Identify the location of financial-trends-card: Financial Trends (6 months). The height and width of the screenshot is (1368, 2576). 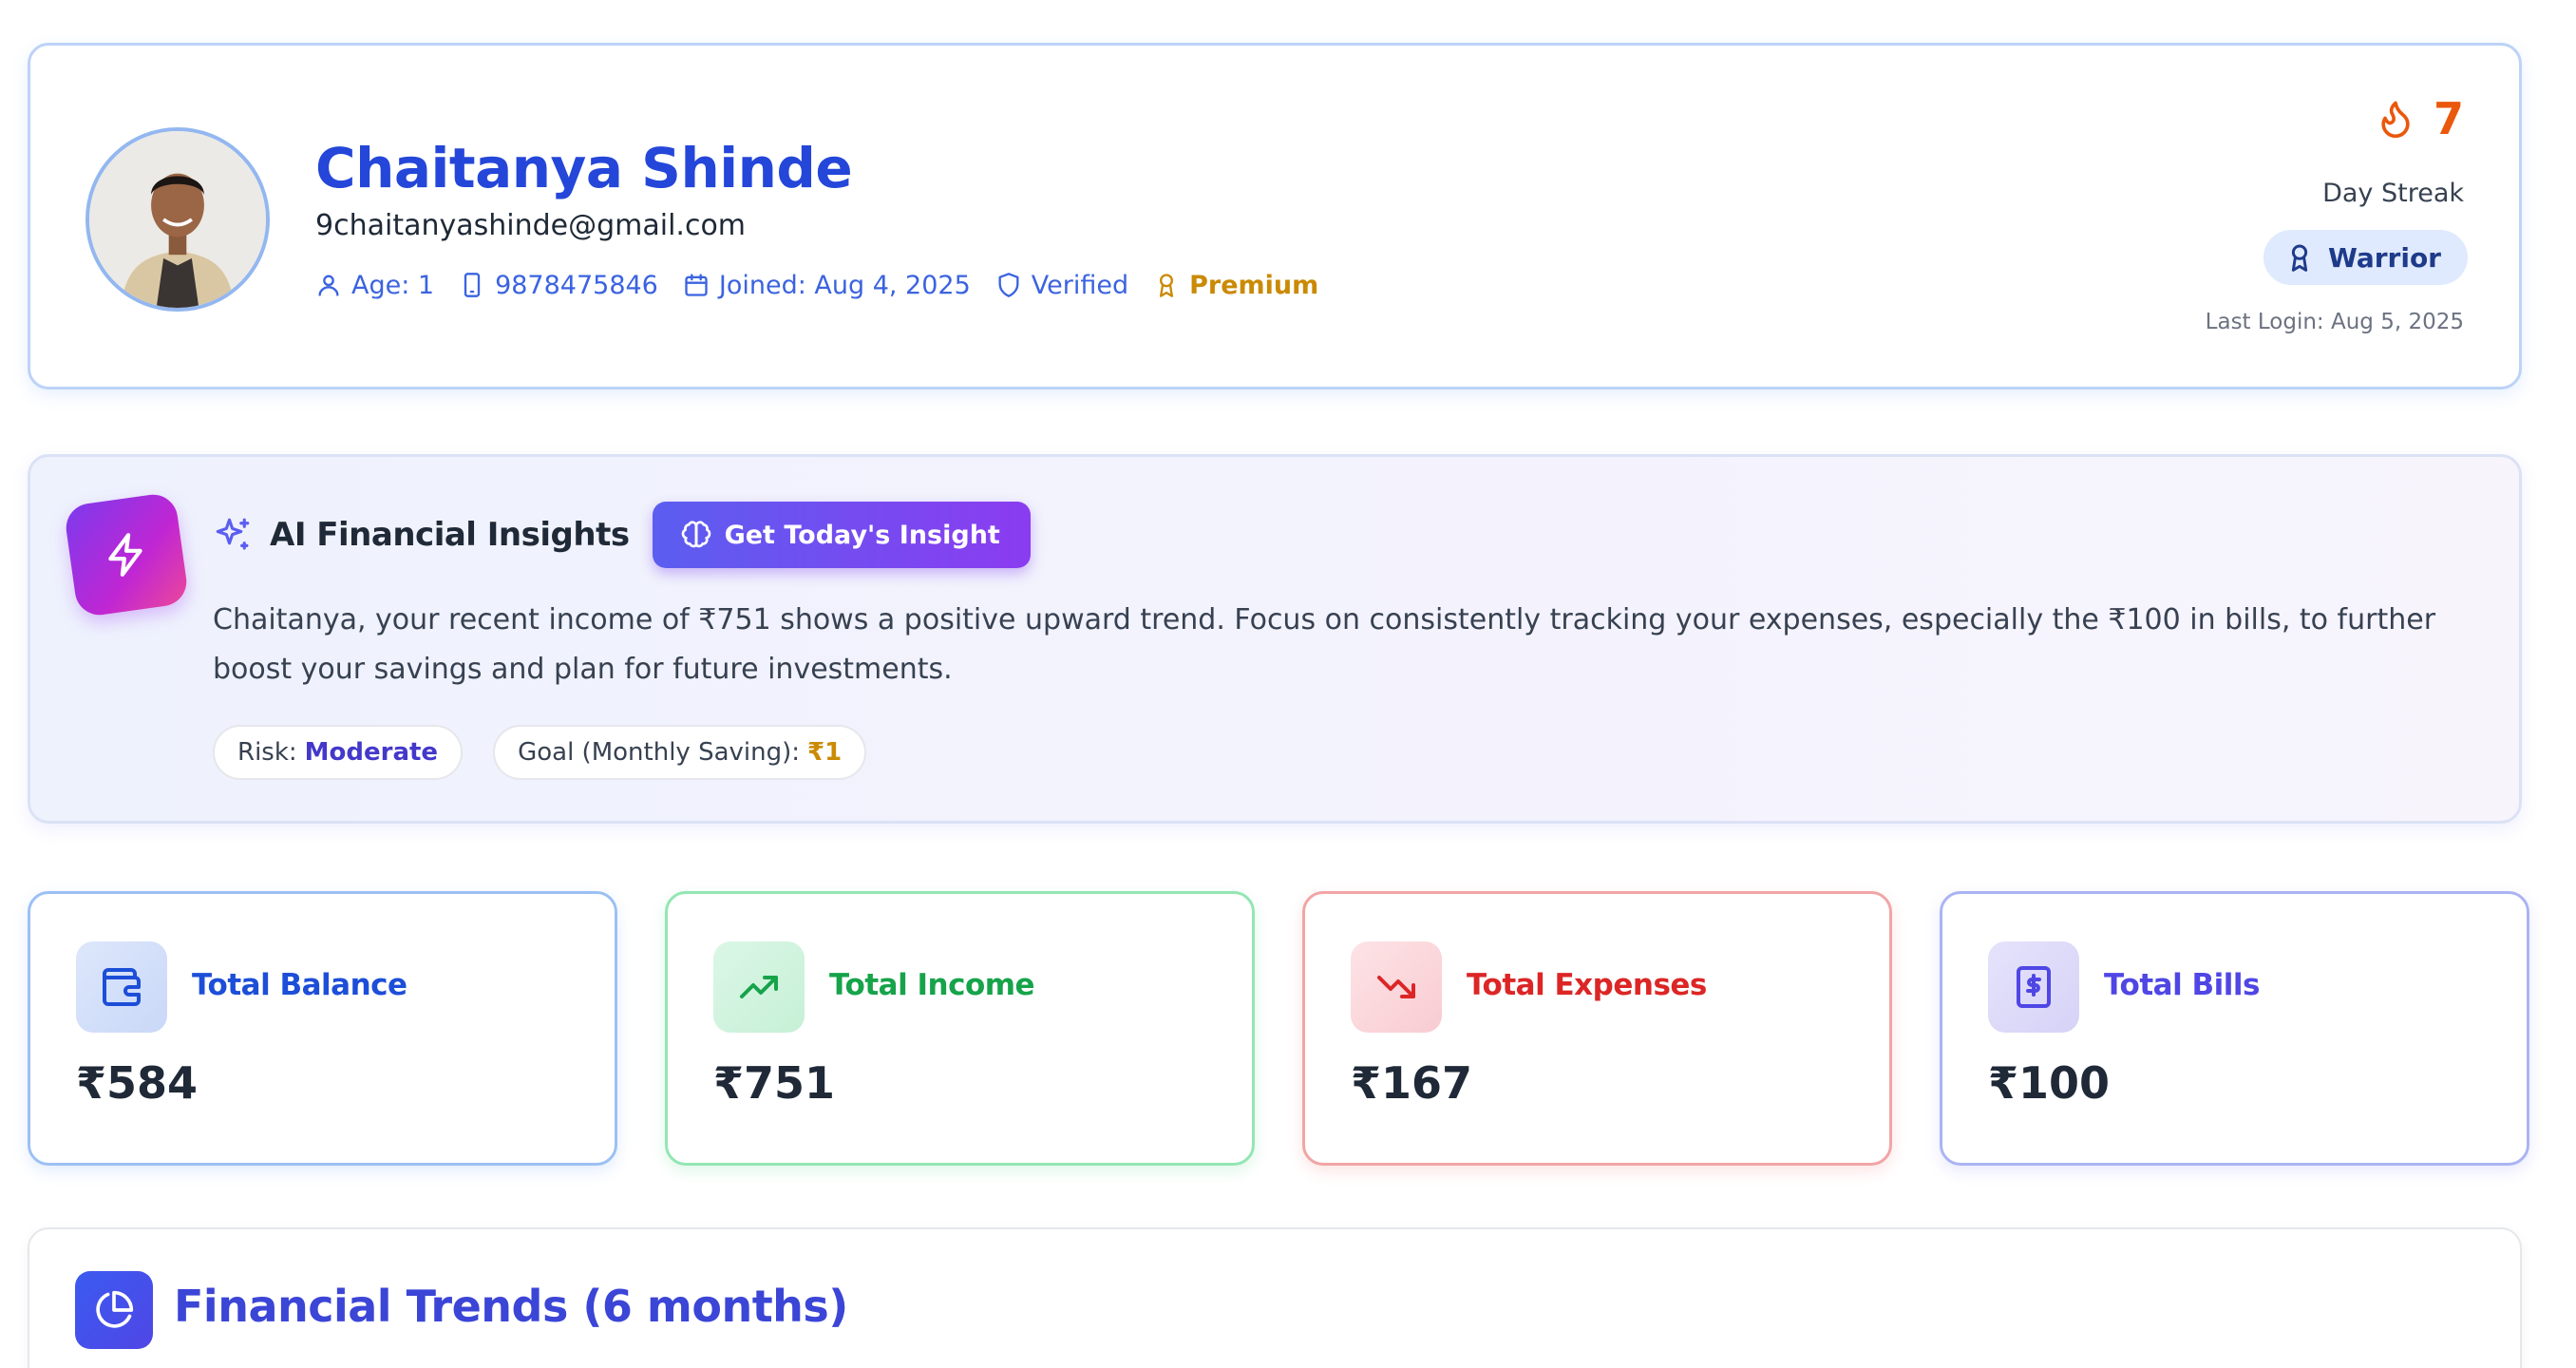
(1275, 1297).